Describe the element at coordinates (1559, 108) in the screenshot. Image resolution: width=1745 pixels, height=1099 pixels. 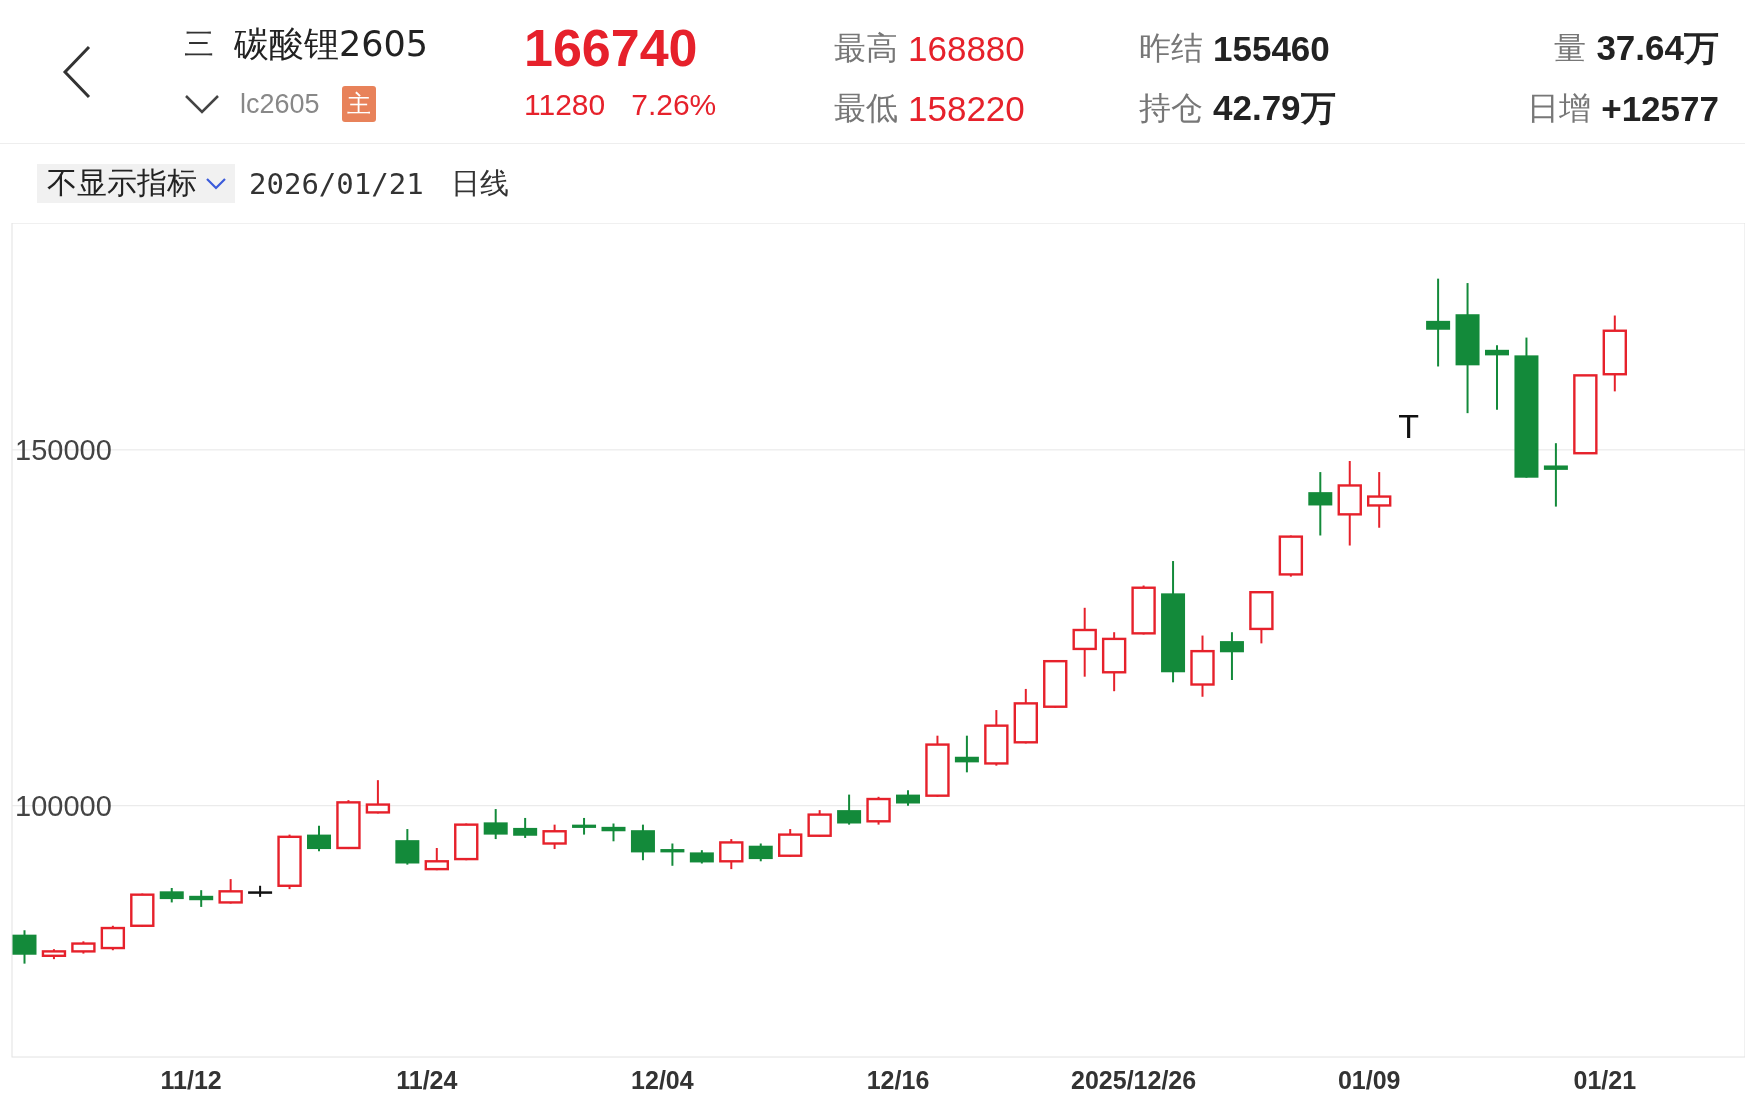
I see `stat-label: 日增` at that location.